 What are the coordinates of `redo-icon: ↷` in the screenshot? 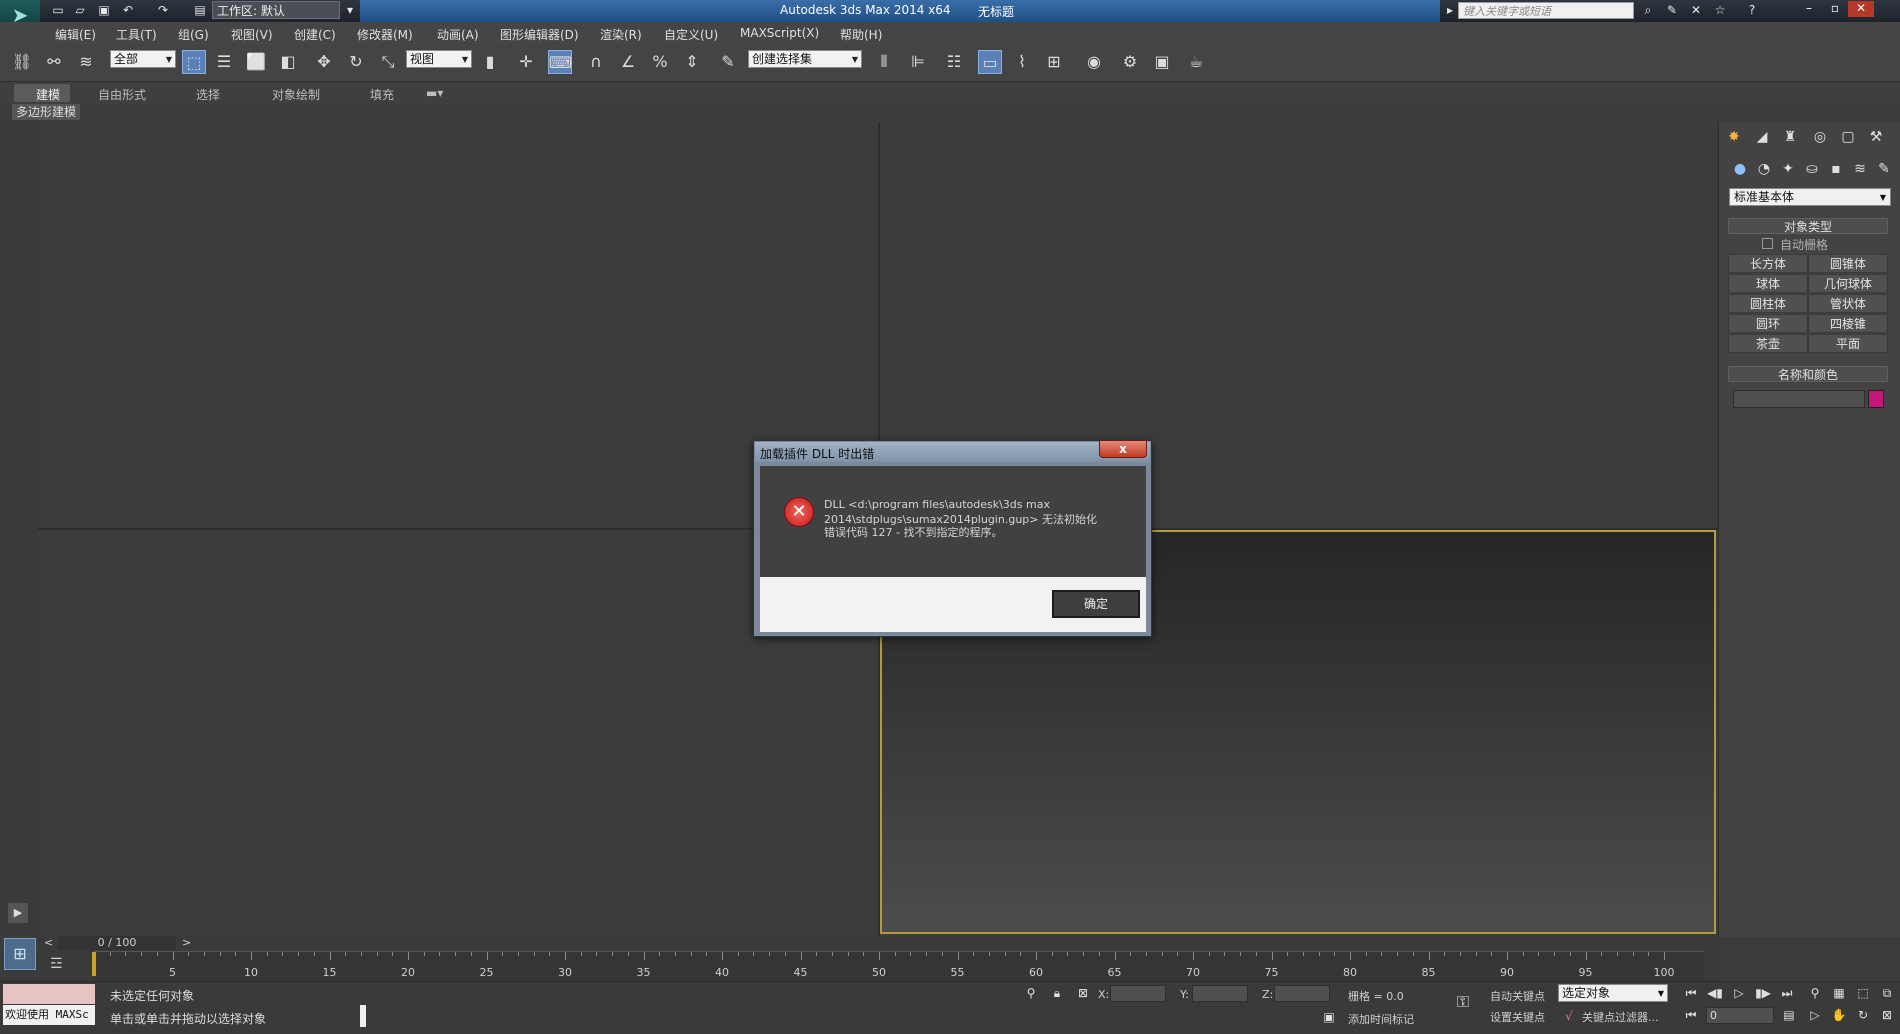 It's located at (163, 10).